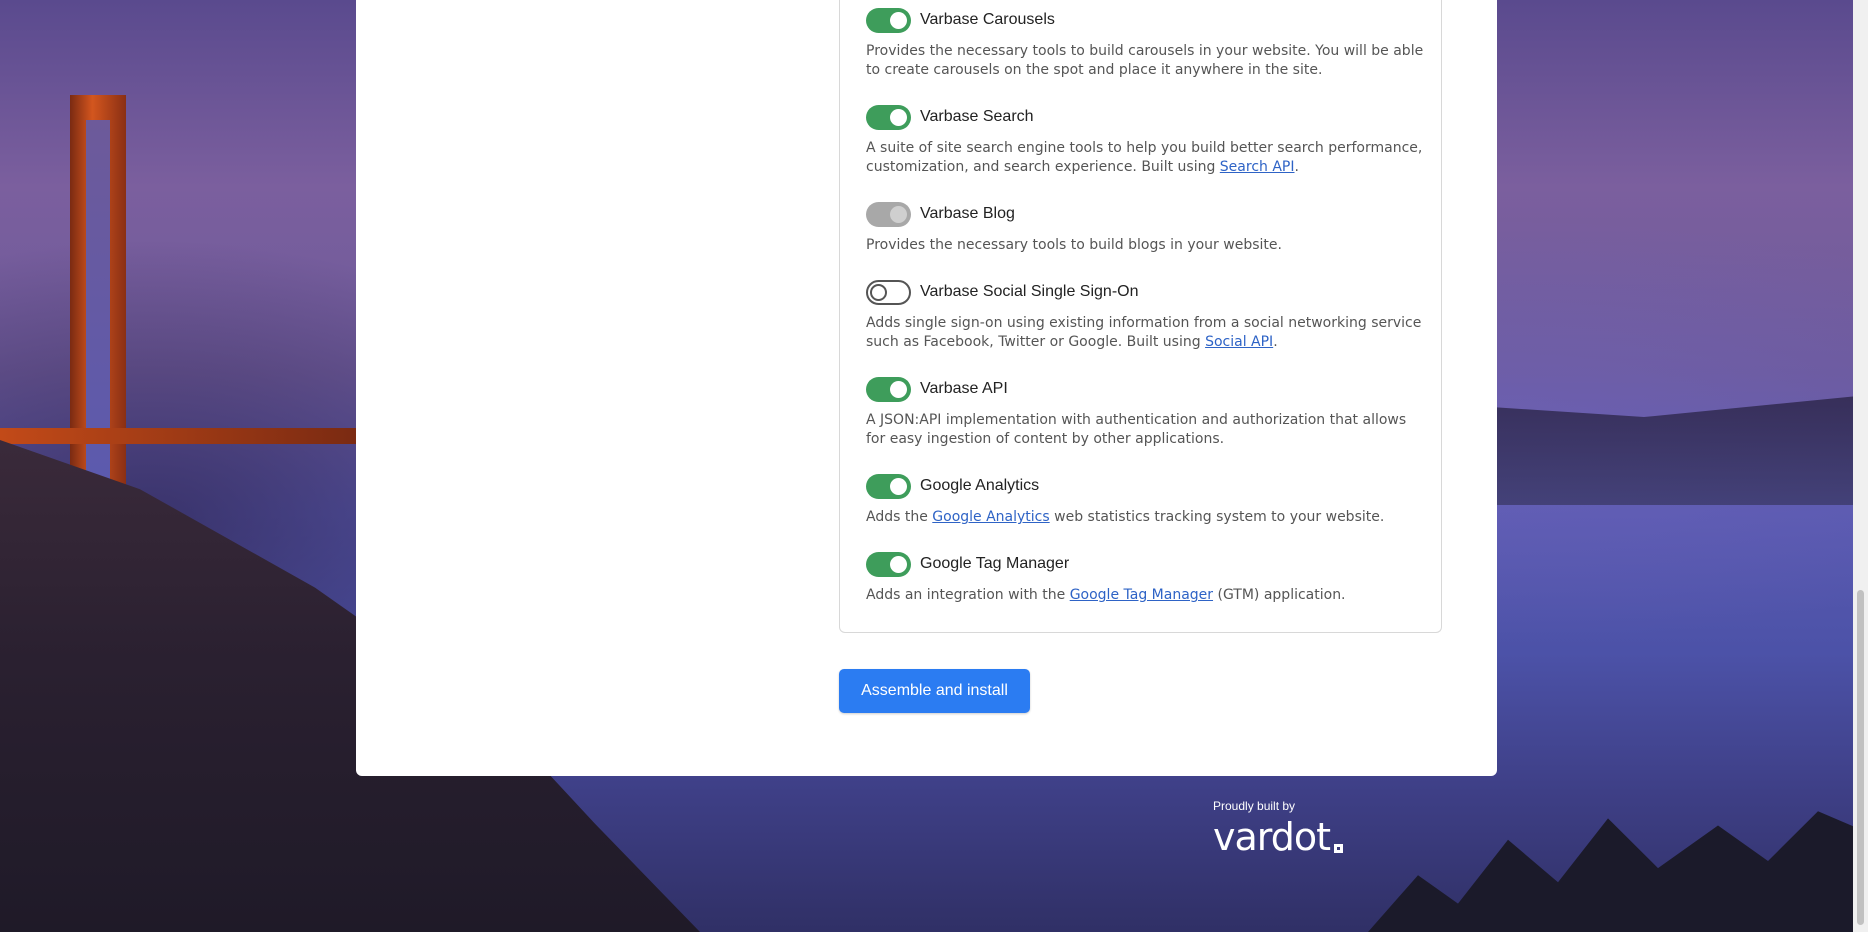 This screenshot has width=1868, height=932. I want to click on feature-title: Varbase Social Single Sign-On, so click(1029, 291).